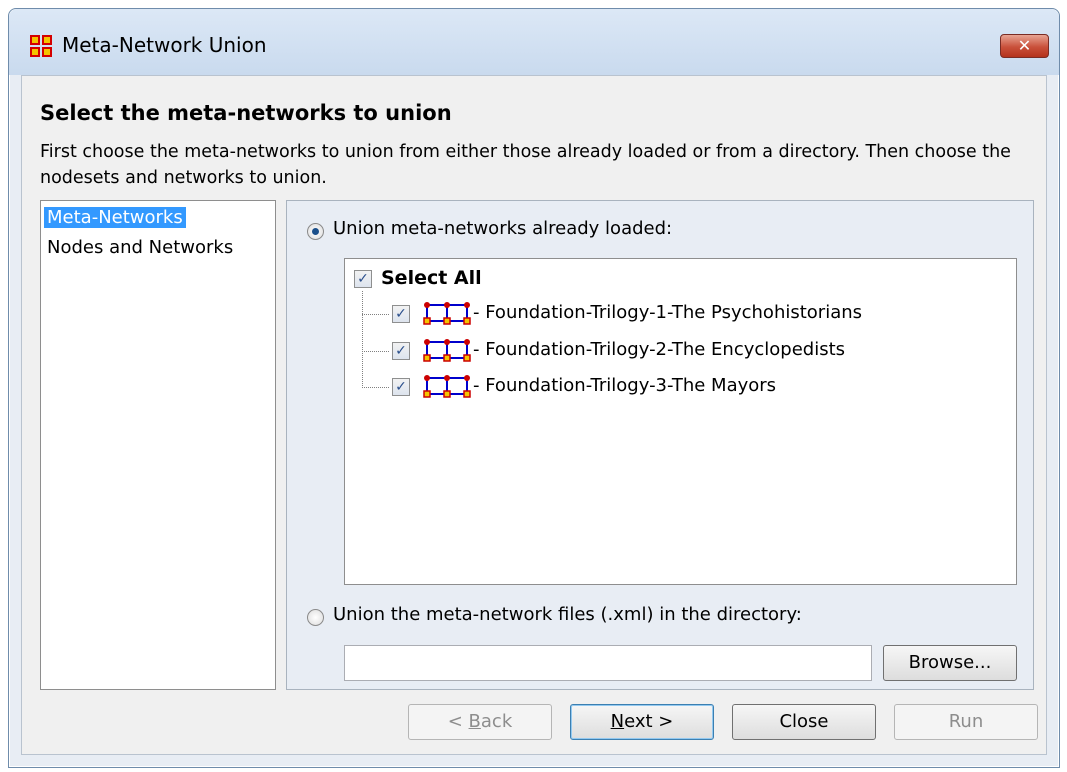 The height and width of the screenshot is (772, 1067). What do you see at coordinates (431, 278) in the screenshot?
I see `select-all-label: Select All` at bounding box center [431, 278].